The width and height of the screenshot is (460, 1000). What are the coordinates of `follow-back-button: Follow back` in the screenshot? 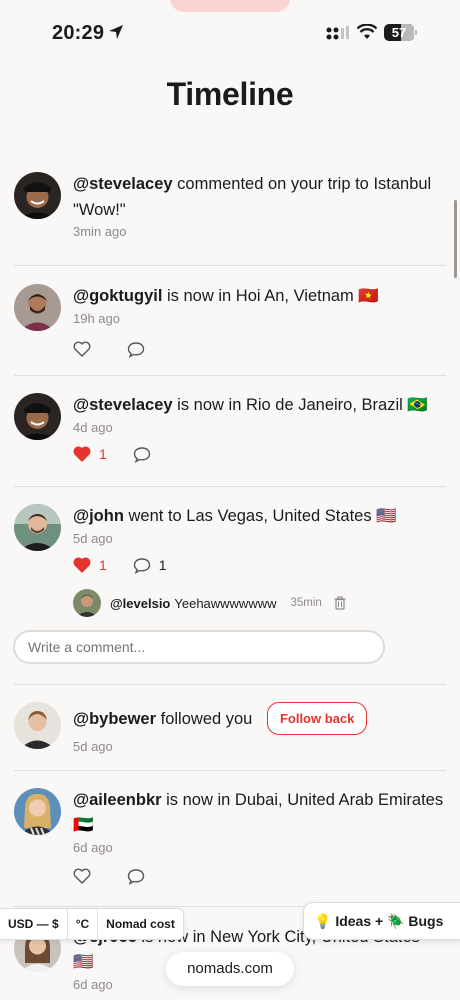 It's located at (317, 718).